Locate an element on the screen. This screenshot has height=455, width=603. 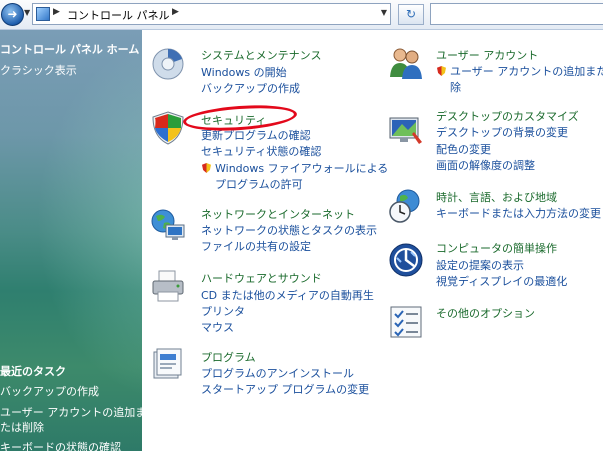
task-link: プリンタ is located at coordinates (223, 311).